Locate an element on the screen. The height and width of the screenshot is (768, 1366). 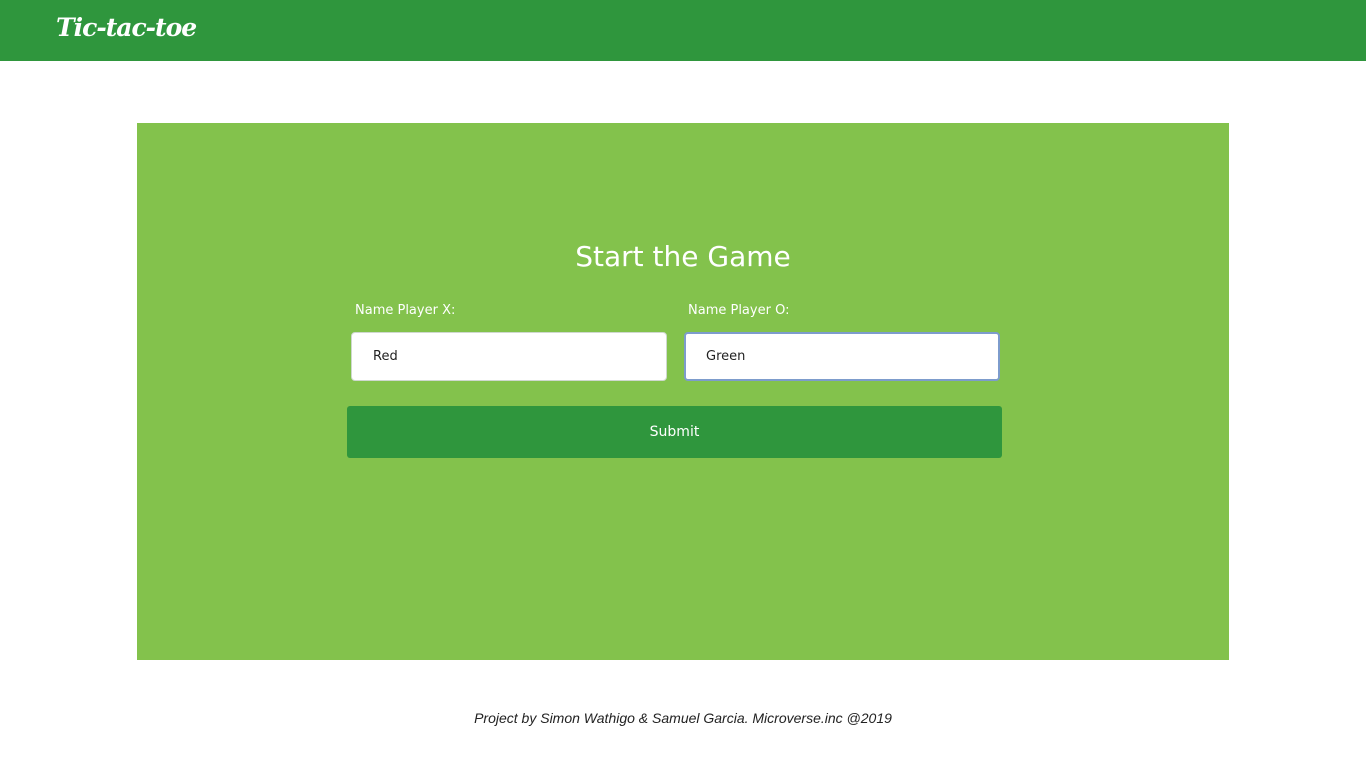
submit-button: Submit is located at coordinates (674, 432).